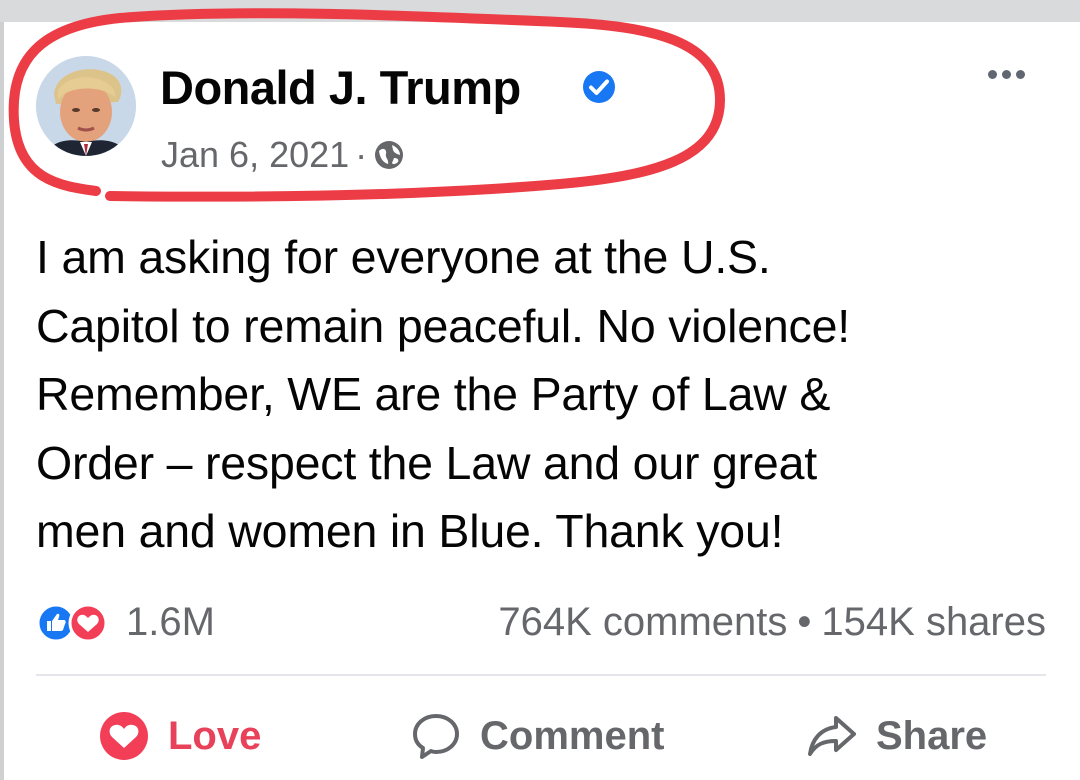 Image resolution: width=1080 pixels, height=780 pixels. I want to click on divider, so click(541, 675).